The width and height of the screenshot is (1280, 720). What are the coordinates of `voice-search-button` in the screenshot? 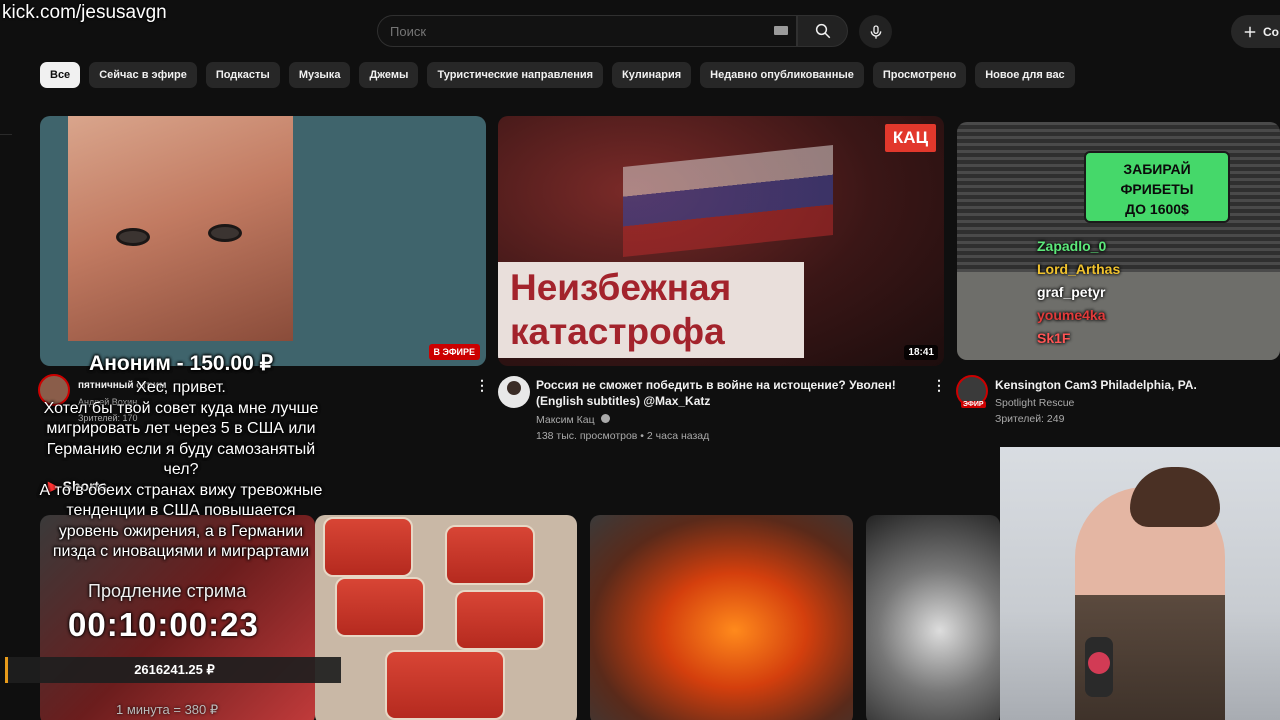 It's located at (875, 31).